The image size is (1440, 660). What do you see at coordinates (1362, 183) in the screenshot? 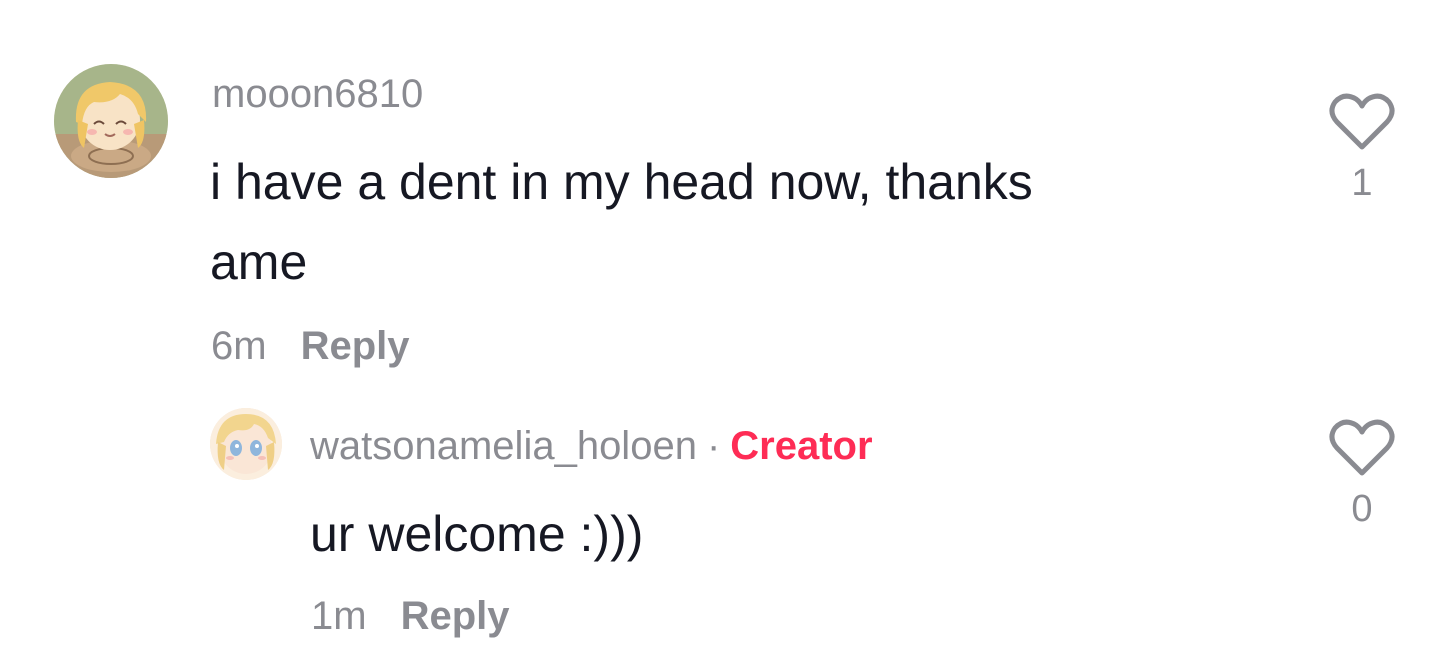
I see `like-count: 1` at bounding box center [1362, 183].